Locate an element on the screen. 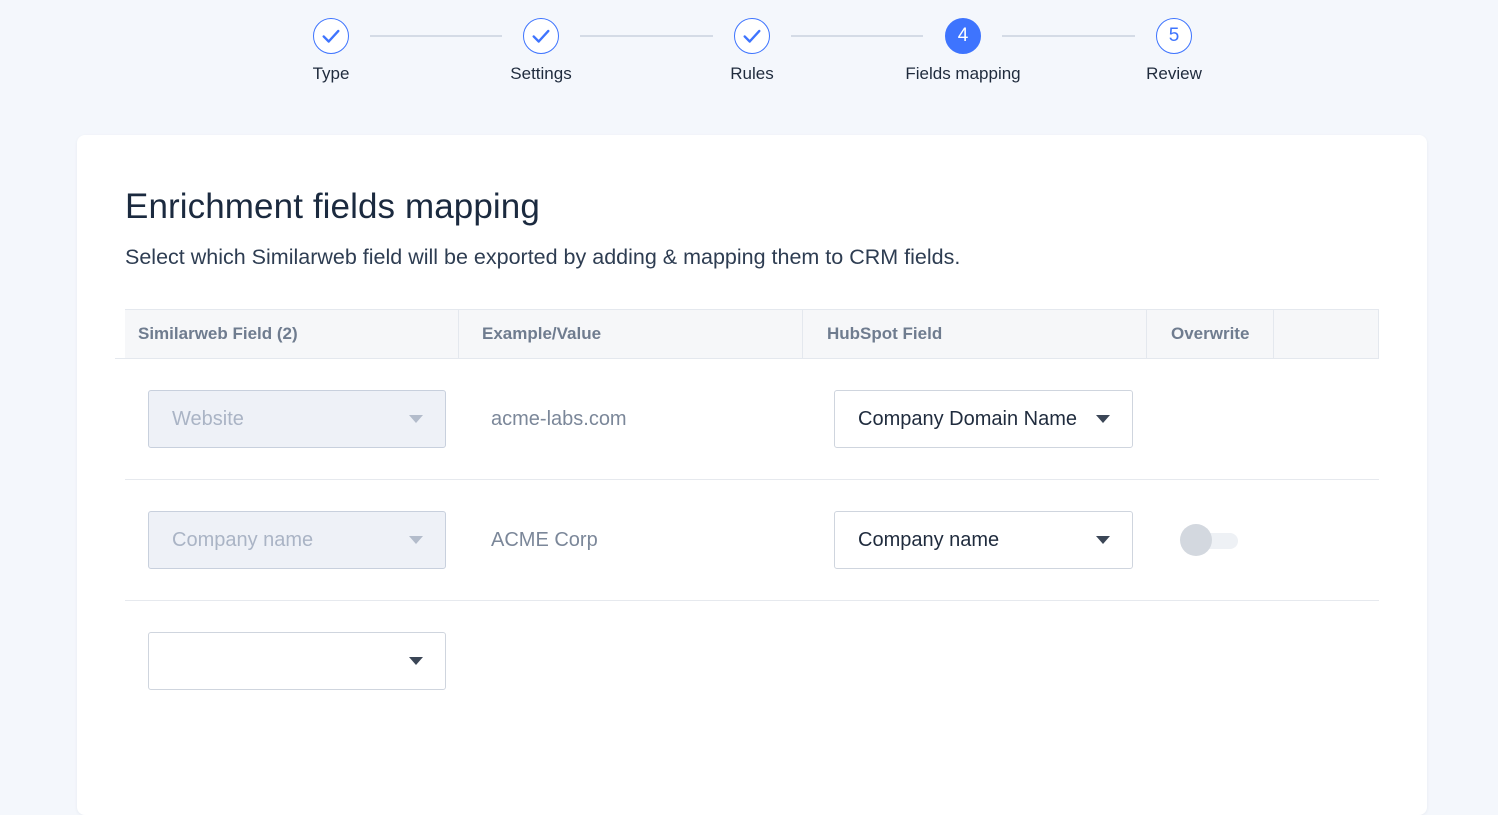 This screenshot has width=1498, height=815. column-header-example-value: Example/Value is located at coordinates (542, 333).